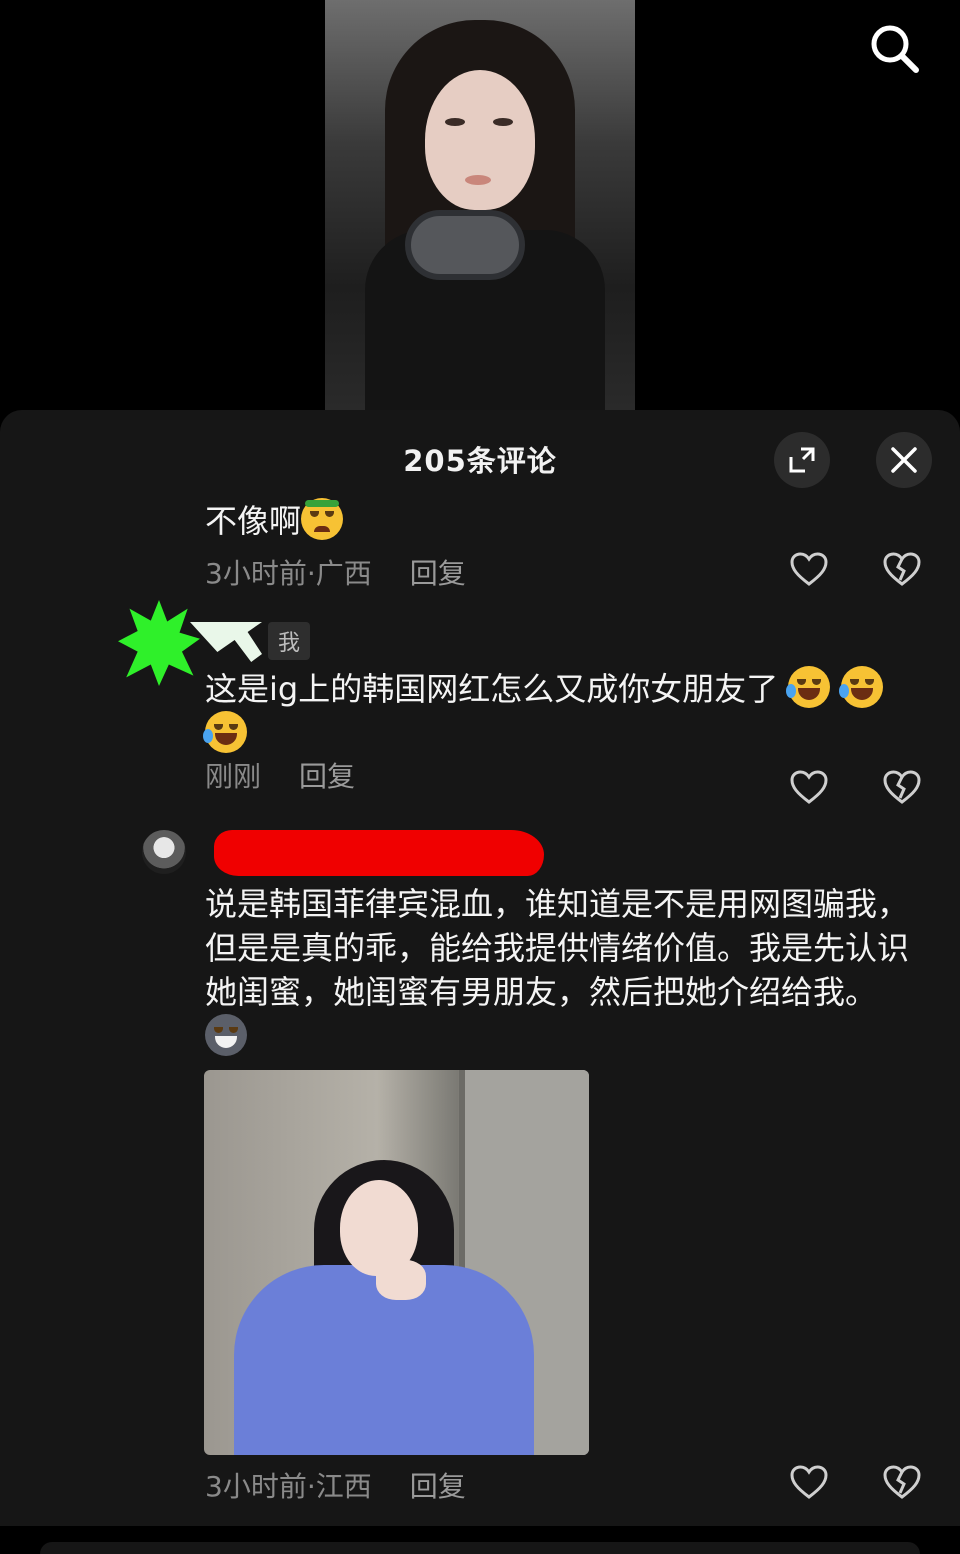 This screenshot has height=1554, width=960. I want to click on comment-text: 不像啊, so click(253, 521).